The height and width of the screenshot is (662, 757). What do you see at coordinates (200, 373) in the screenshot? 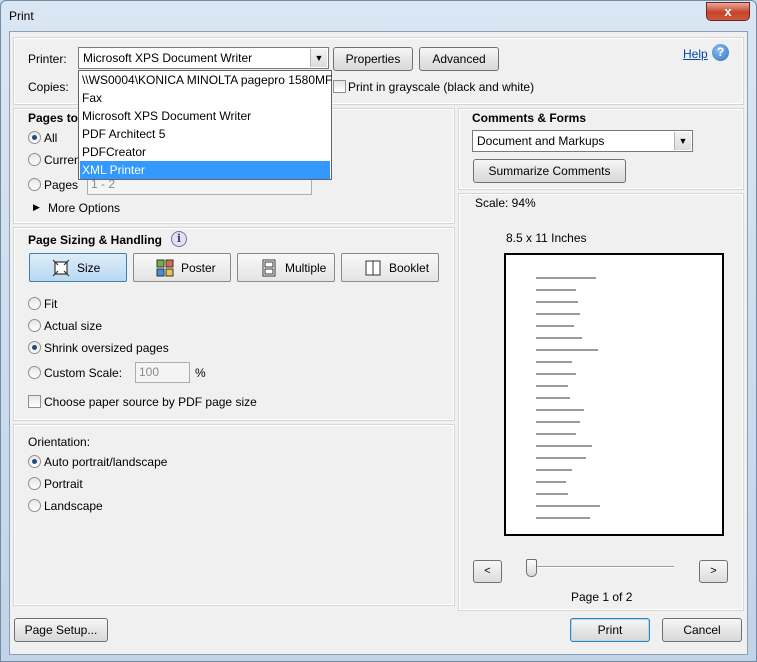
I see `percent-label: %` at bounding box center [200, 373].